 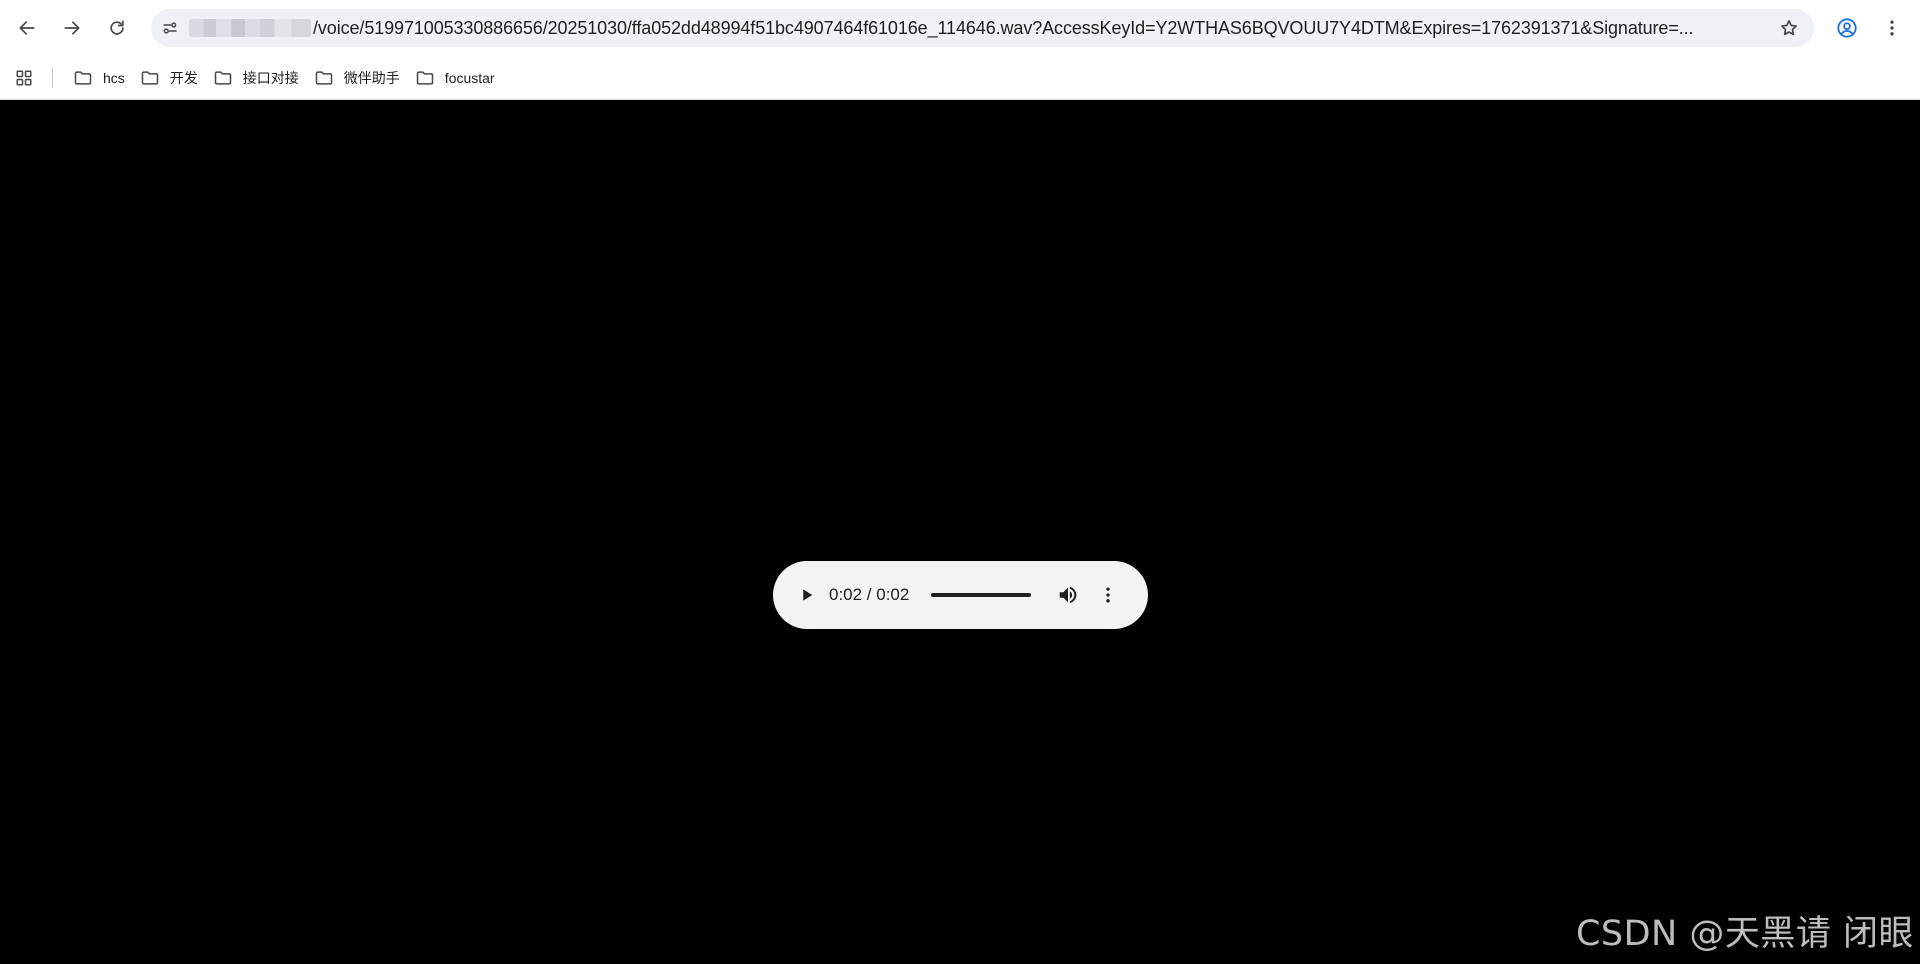 I want to click on bookmark-label: 接口对接, so click(x=270, y=77).